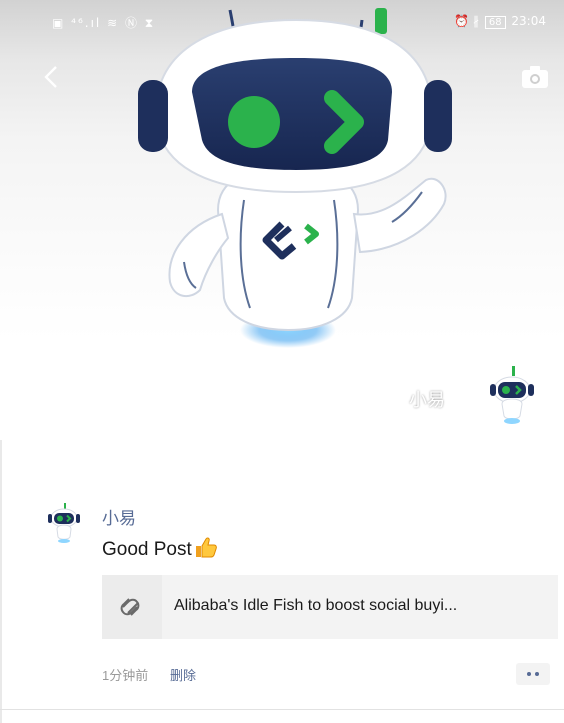  What do you see at coordinates (206, 547) in the screenshot?
I see `thumbs-up-icon` at bounding box center [206, 547].